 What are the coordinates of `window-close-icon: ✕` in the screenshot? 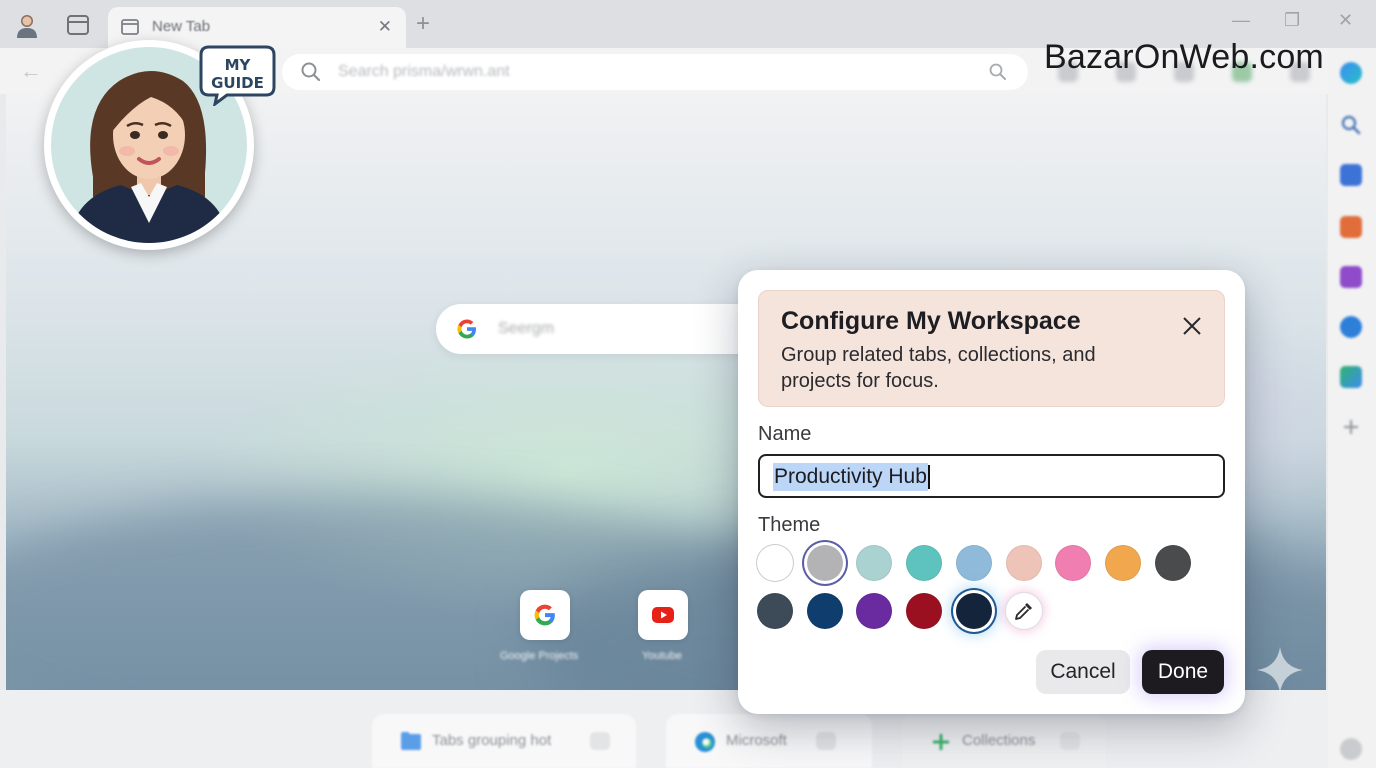 It's located at (1345, 20).